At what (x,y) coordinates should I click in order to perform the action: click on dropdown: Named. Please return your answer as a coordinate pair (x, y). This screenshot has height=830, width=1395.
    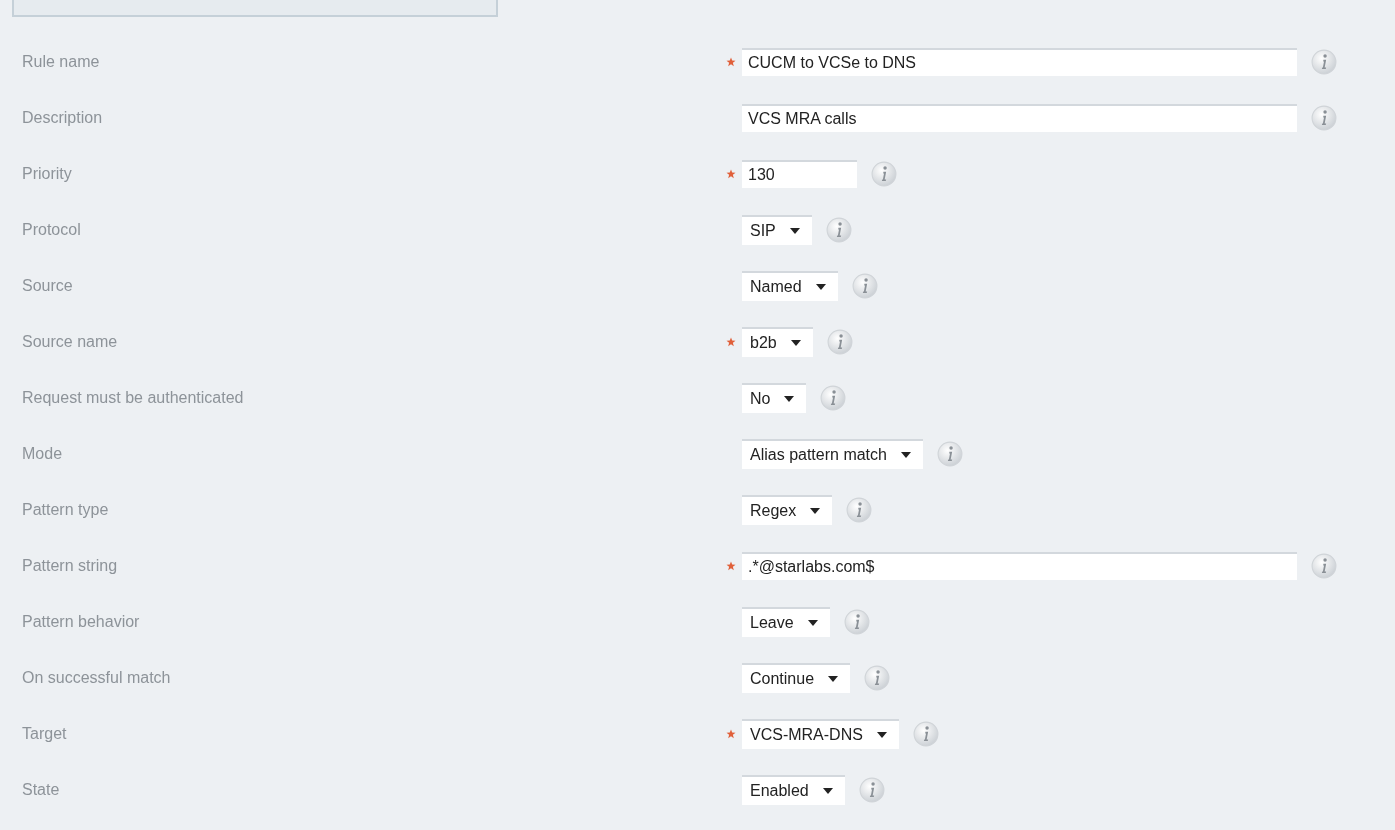
    Looking at the image, I should click on (790, 286).